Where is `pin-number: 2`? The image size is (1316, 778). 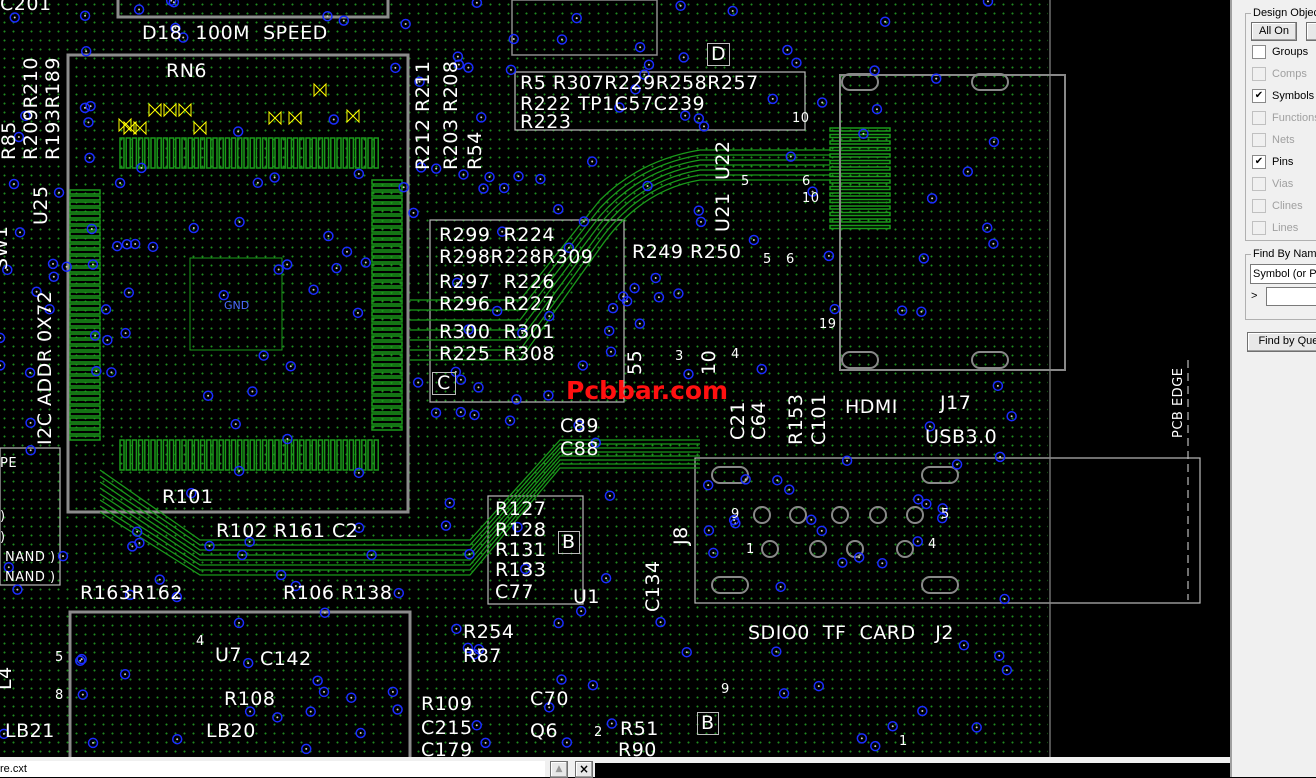 pin-number: 2 is located at coordinates (598, 732).